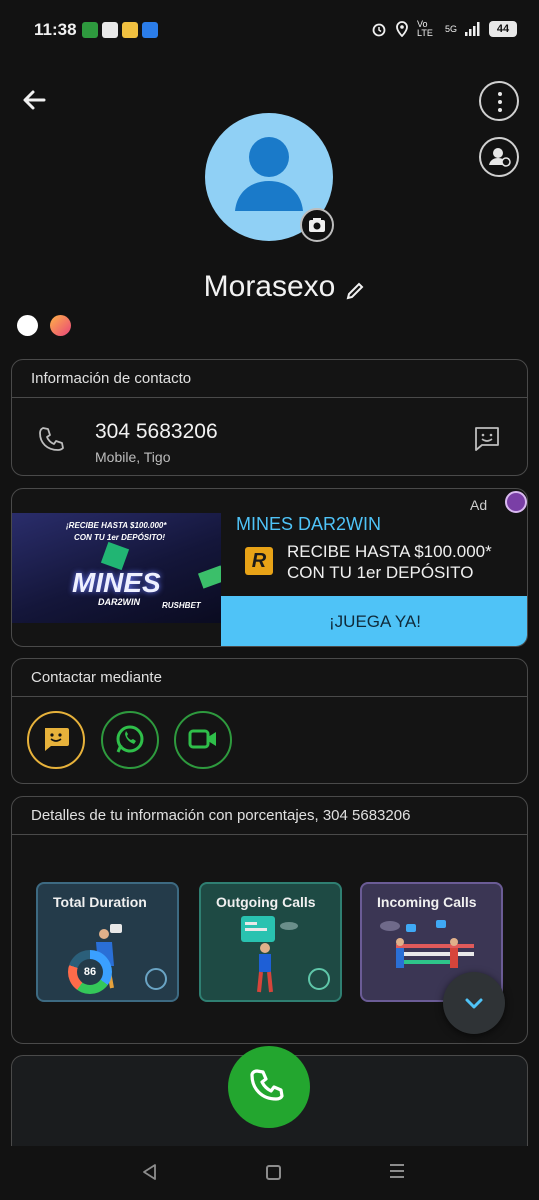  I want to click on battery-indicator: 44, so click(503, 29).